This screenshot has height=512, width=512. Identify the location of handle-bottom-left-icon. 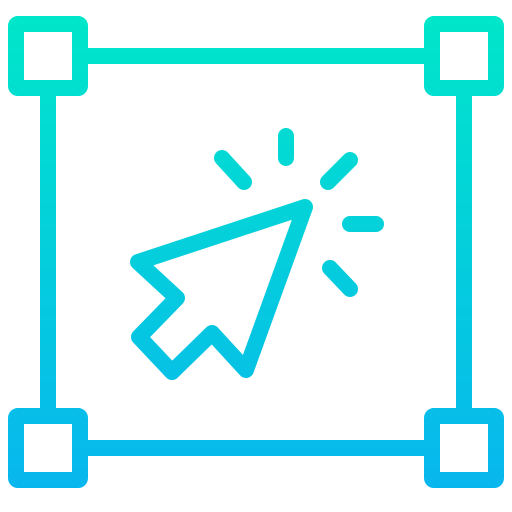
(48, 448).